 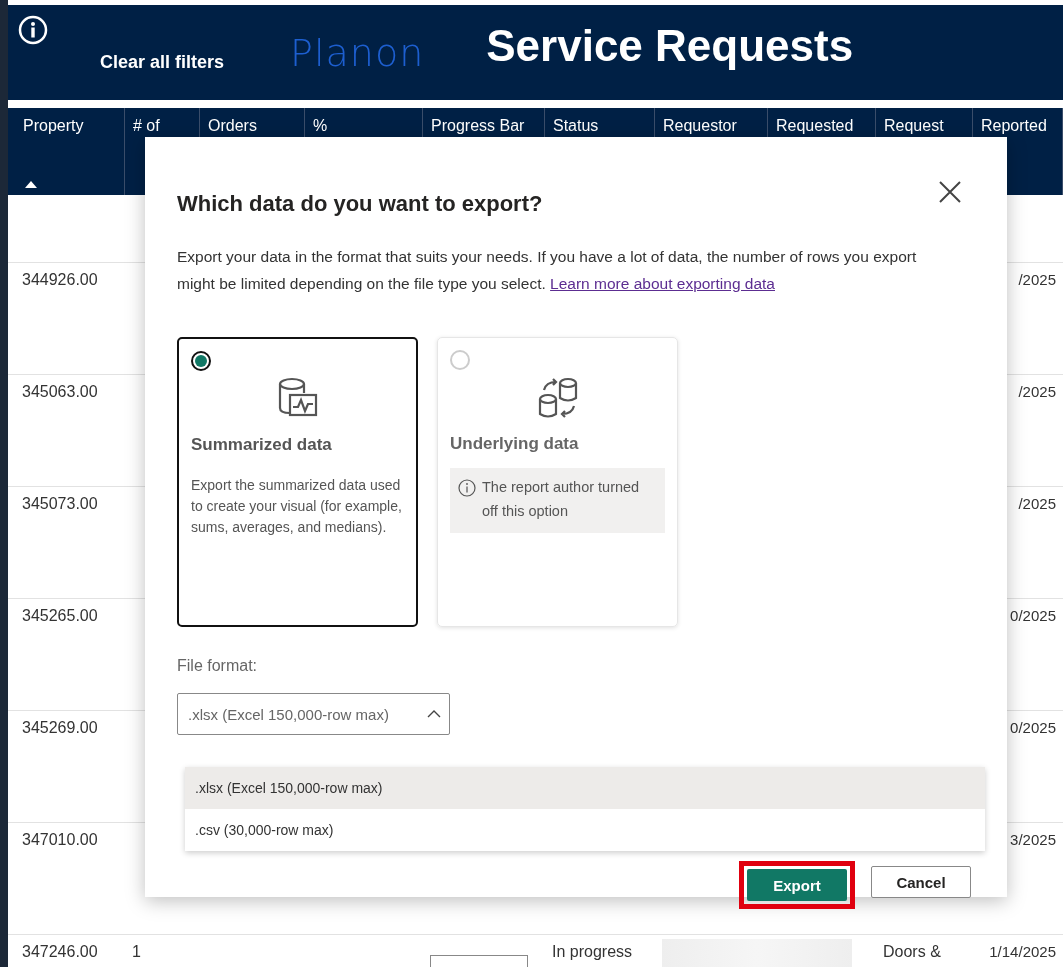 What do you see at coordinates (60, 279) in the screenshot?
I see `table-cell: 344926.00` at bounding box center [60, 279].